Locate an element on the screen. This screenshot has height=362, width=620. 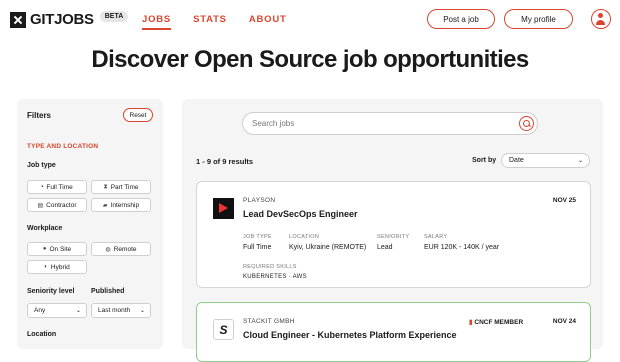
nav-about: ABOUT is located at coordinates (268, 22).